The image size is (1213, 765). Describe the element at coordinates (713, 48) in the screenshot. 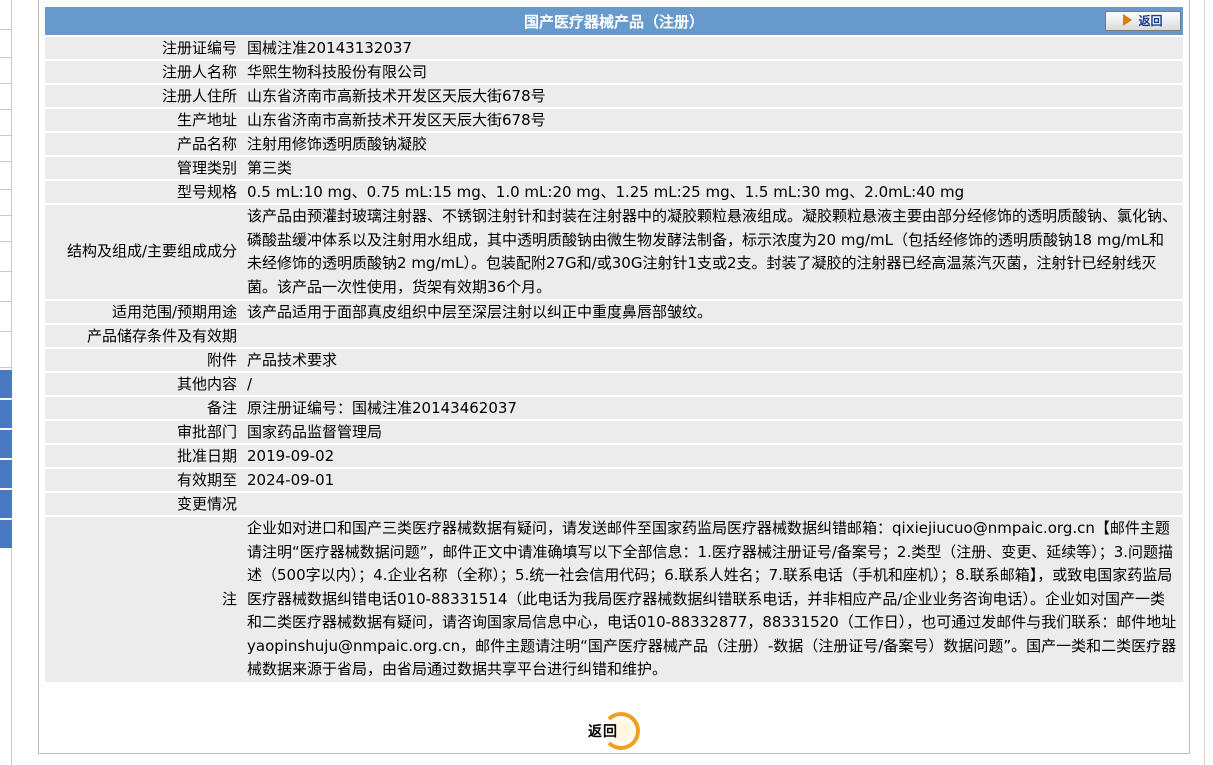

I see `row-value: 国械注准20143132037` at that location.